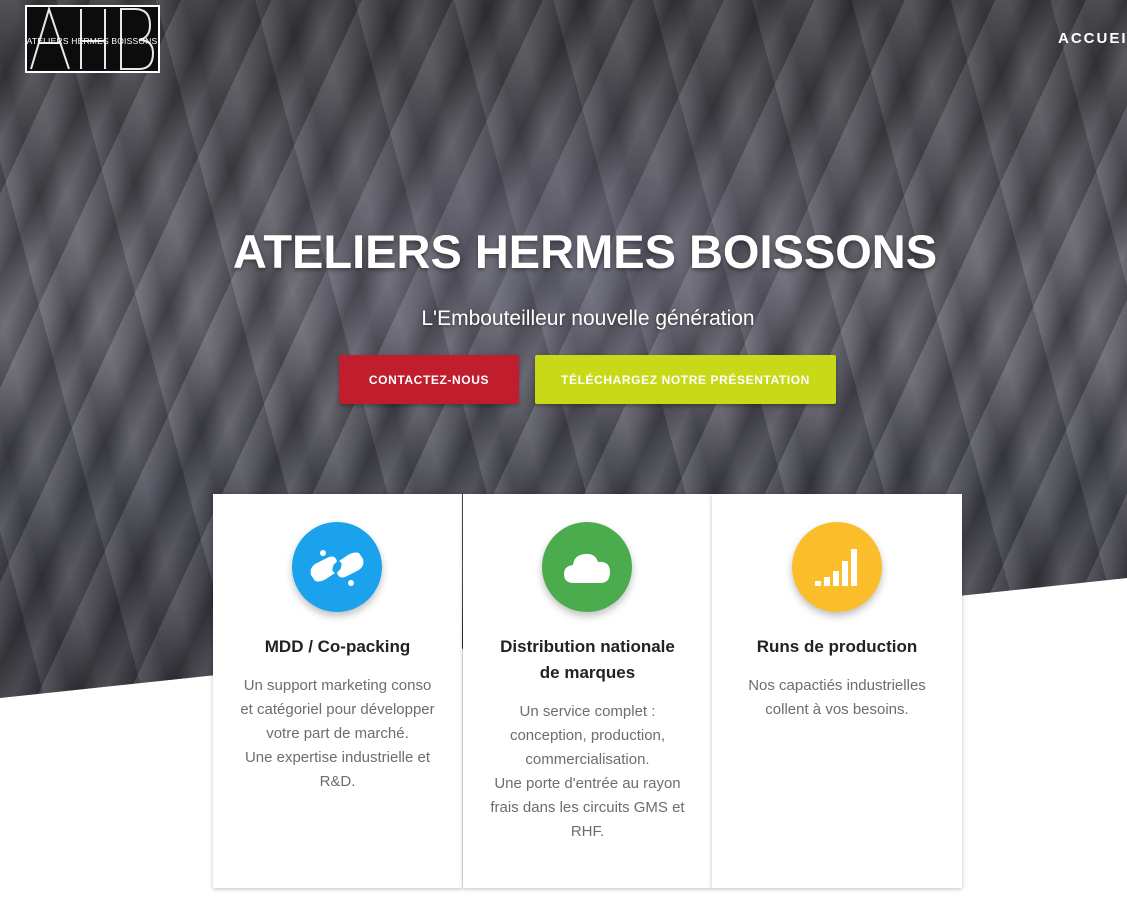  Describe the element at coordinates (588, 318) in the screenshot. I see `hero-subtitle: L'Embouteilleur nouvelle génération` at that location.